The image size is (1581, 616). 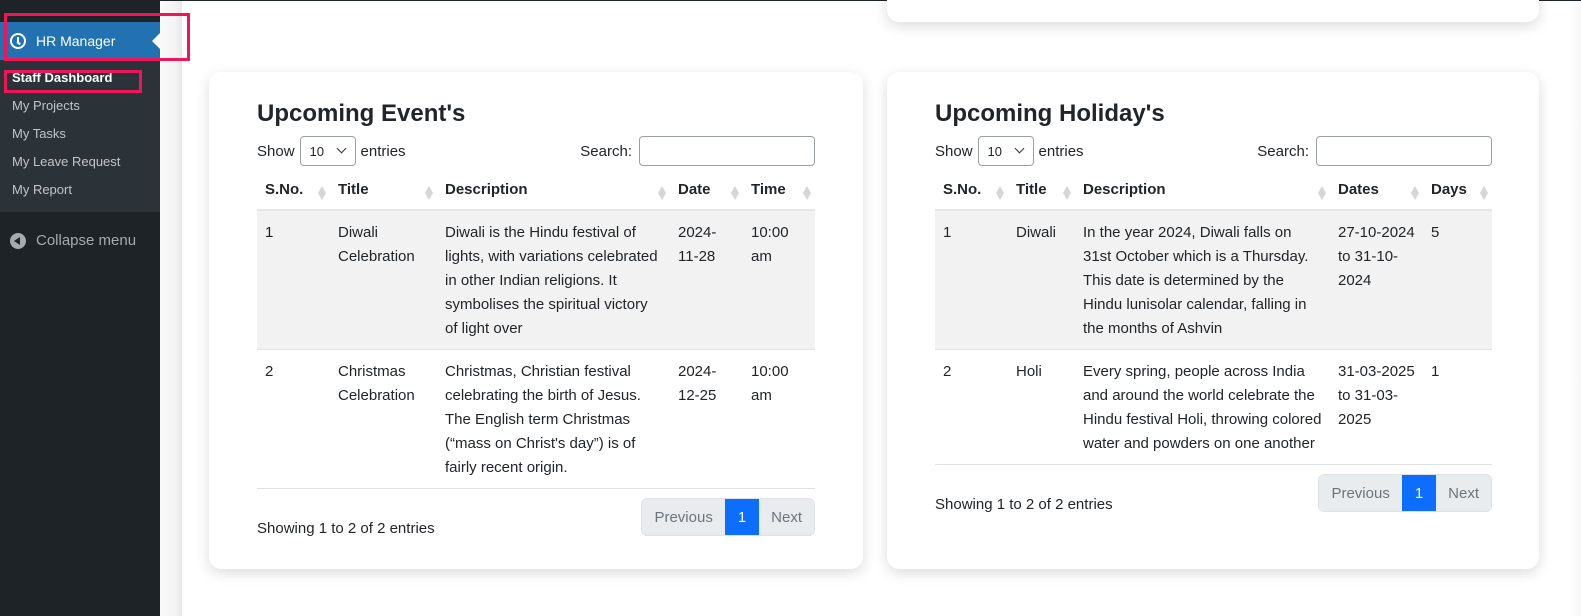 I want to click on holidays-entries-select: 10, so click(x=1005, y=151).